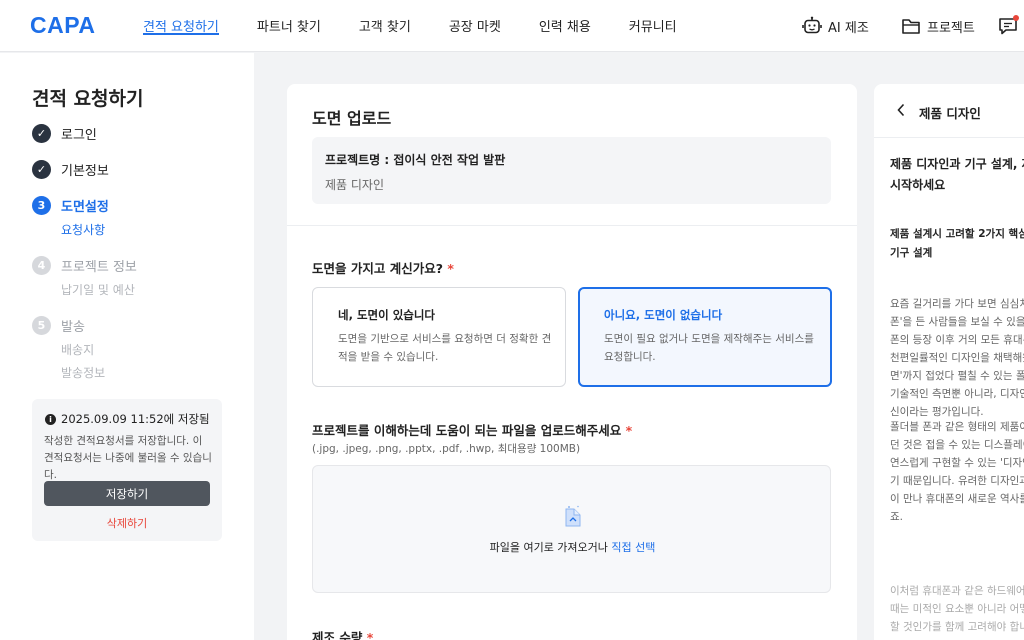 The image size is (1024, 640). Describe the element at coordinates (571, 170) in the screenshot. I see `project-summary: 프로젝트명 : 접이식 안전 작업 발판 제품 디자인` at that location.